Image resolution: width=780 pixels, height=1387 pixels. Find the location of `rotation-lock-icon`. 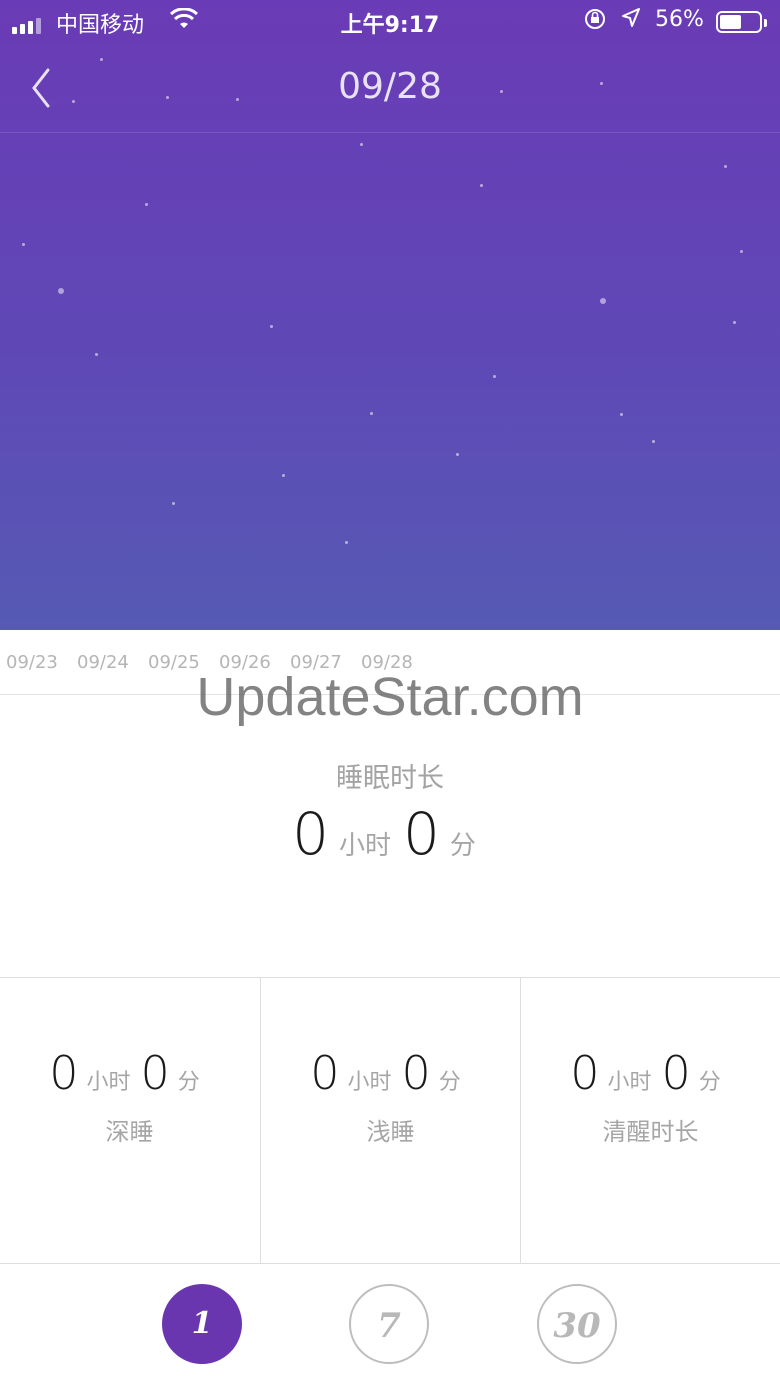

rotation-lock-icon is located at coordinates (595, 21).